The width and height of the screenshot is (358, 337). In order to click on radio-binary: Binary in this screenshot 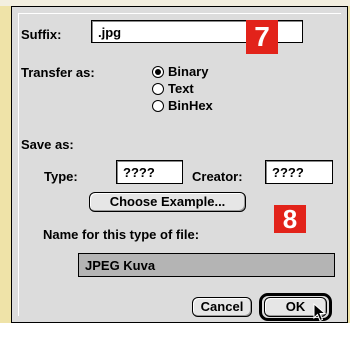, I will do `click(180, 71)`.